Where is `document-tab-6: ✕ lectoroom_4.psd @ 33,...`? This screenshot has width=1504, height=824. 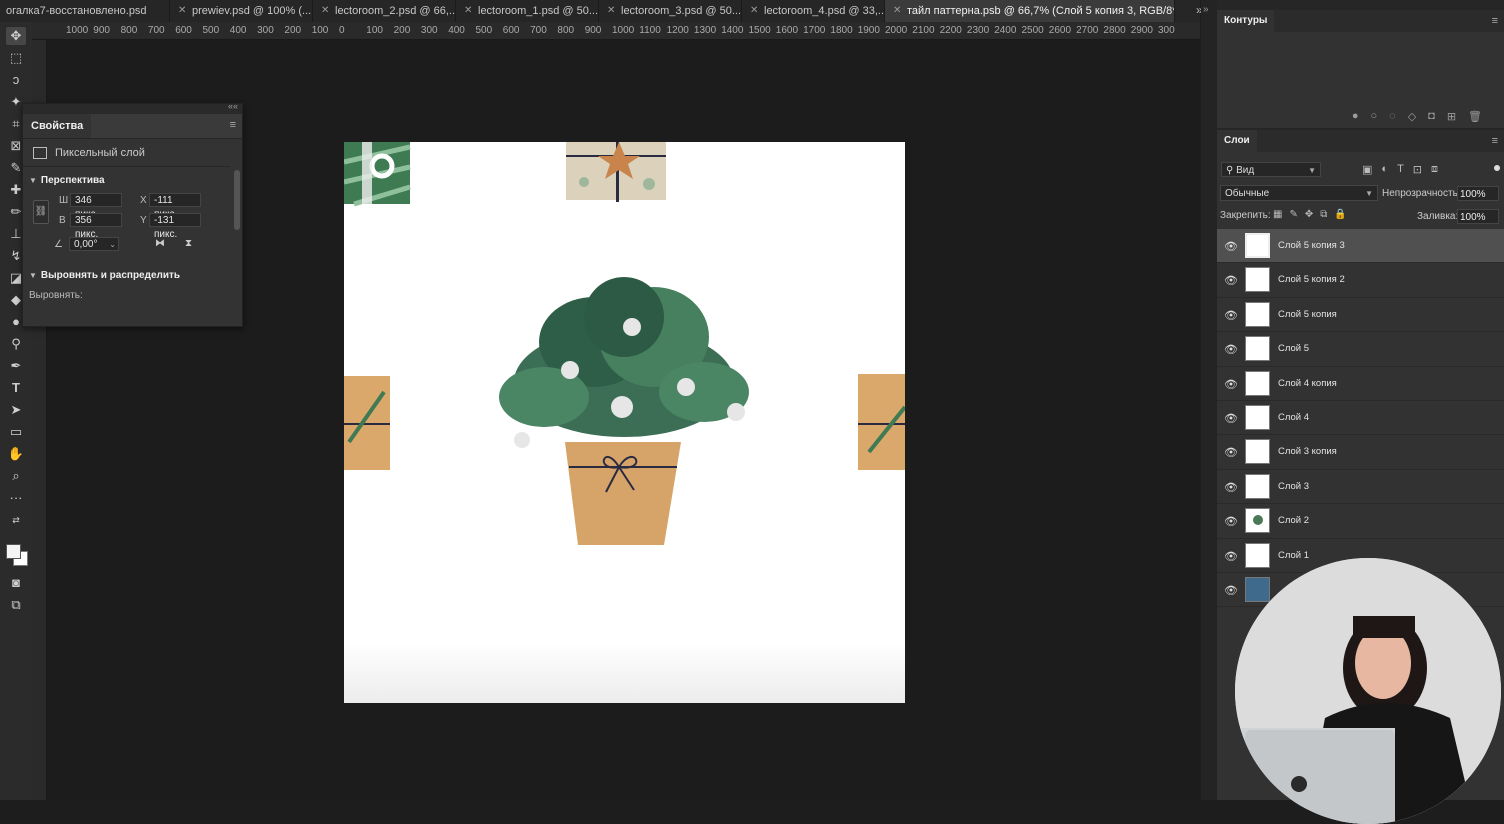
document-tab-6: ✕ lectoroom_4.psd @ 33,... is located at coordinates (813, 11).